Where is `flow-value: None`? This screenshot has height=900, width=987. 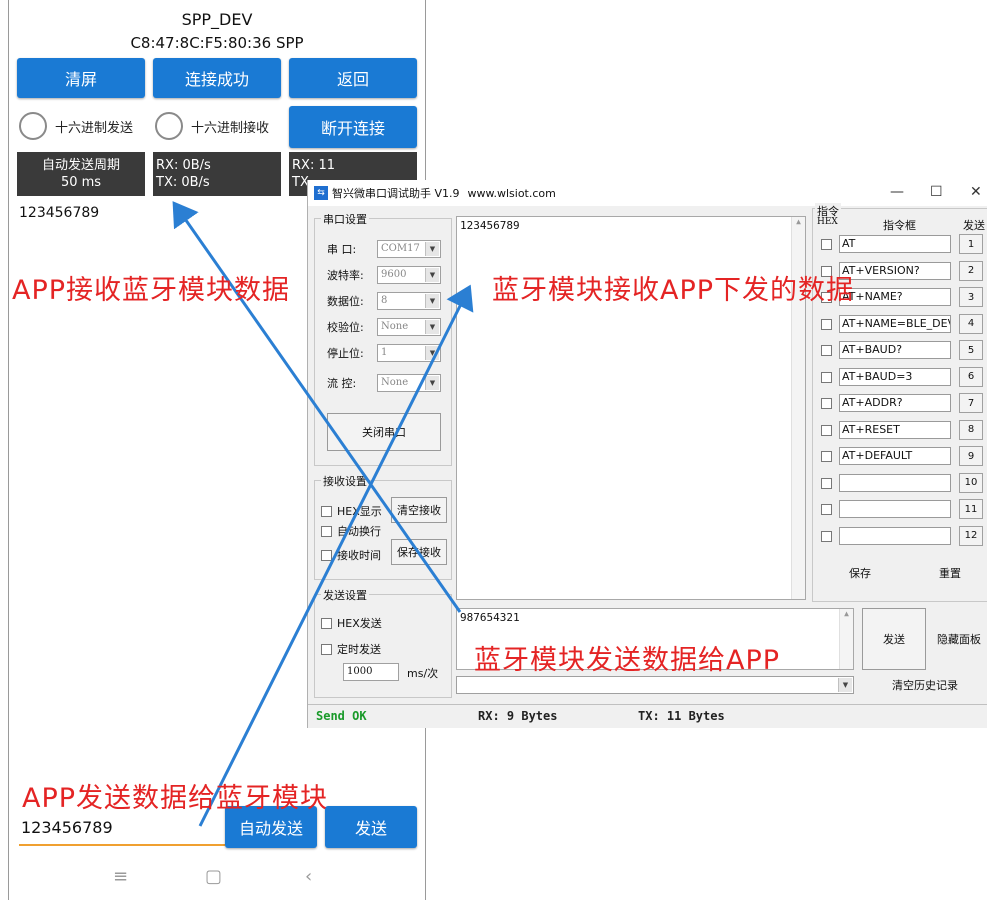
flow-value: None is located at coordinates (395, 382).